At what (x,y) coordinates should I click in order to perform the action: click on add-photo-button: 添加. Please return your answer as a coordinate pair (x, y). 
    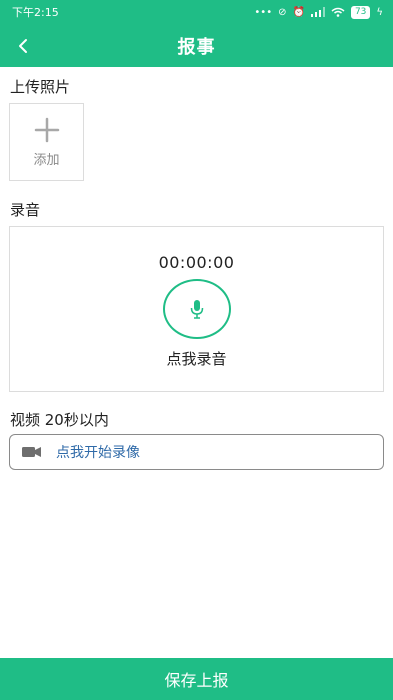
    Looking at the image, I should click on (46, 142).